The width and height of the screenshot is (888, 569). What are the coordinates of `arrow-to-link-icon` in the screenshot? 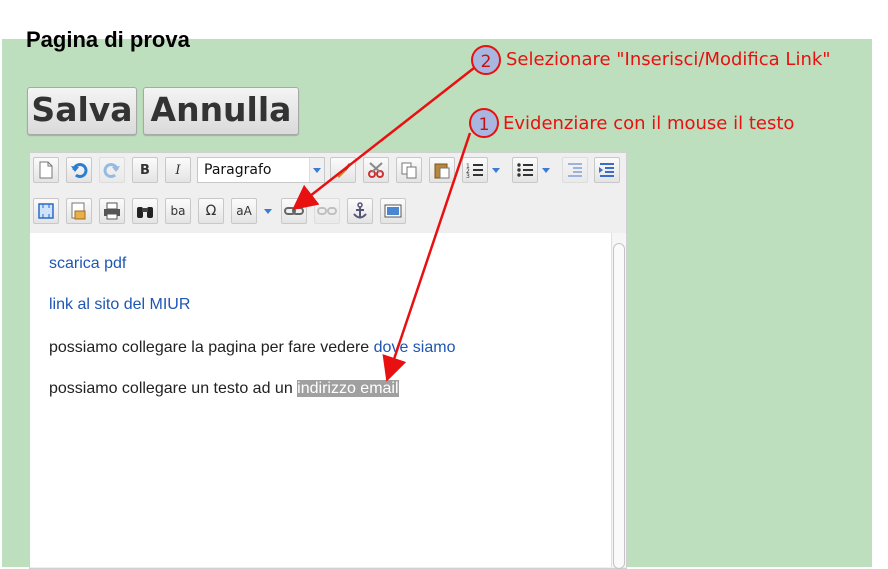 It's located at (383, 139).